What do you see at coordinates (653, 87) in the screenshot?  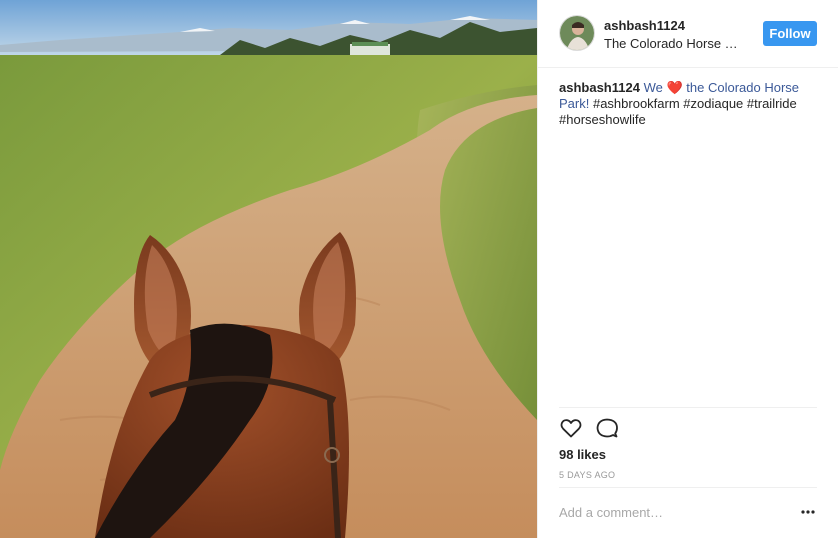 I see `caption-we: We` at bounding box center [653, 87].